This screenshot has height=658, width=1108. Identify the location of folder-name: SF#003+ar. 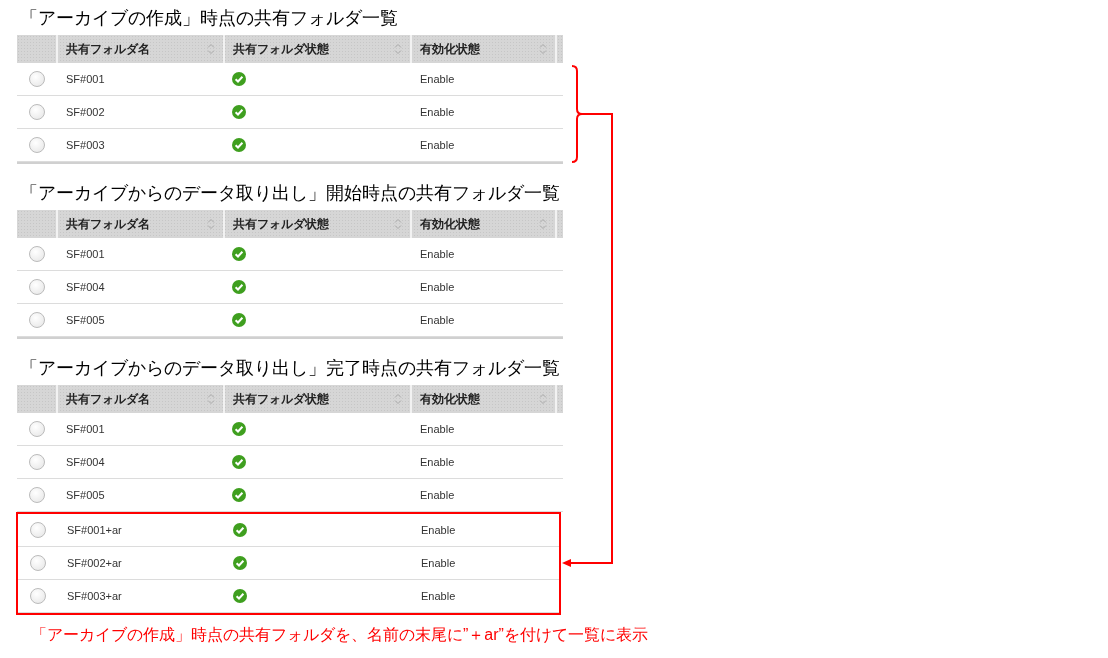
(94, 596).